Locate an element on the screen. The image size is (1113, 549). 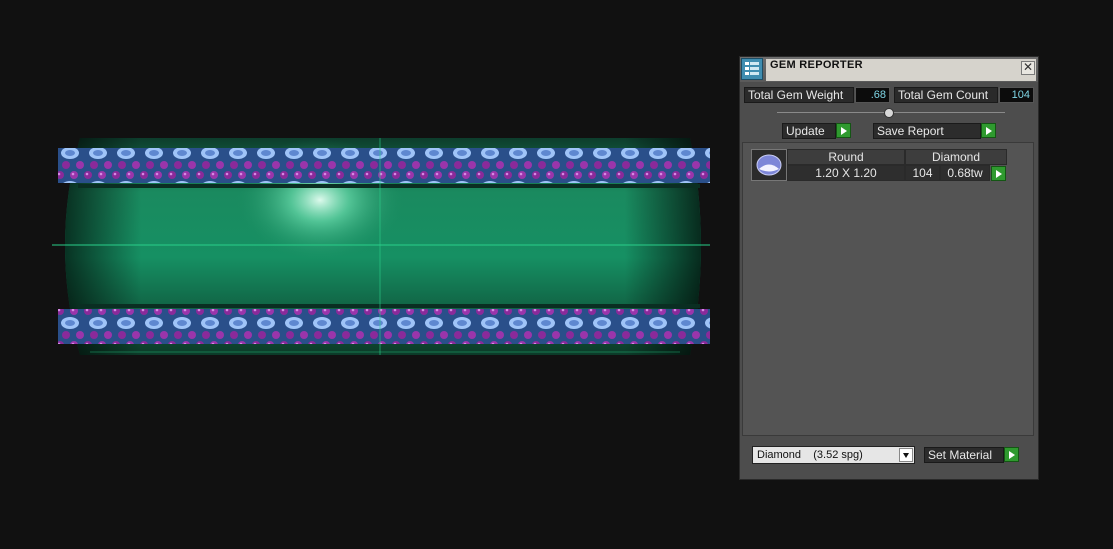
material-select: Diamond (3.52 spg) is located at coordinates (833, 455).